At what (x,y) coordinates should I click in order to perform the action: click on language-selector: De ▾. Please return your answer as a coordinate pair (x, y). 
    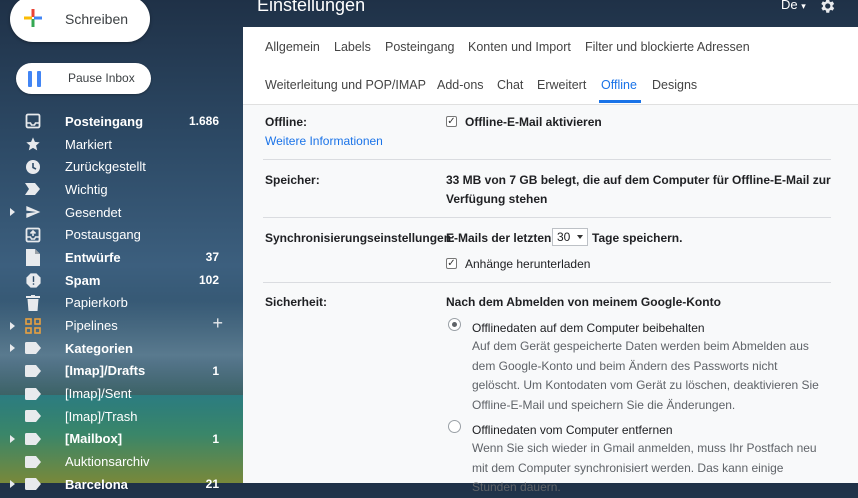
    Looking at the image, I should click on (793, 6).